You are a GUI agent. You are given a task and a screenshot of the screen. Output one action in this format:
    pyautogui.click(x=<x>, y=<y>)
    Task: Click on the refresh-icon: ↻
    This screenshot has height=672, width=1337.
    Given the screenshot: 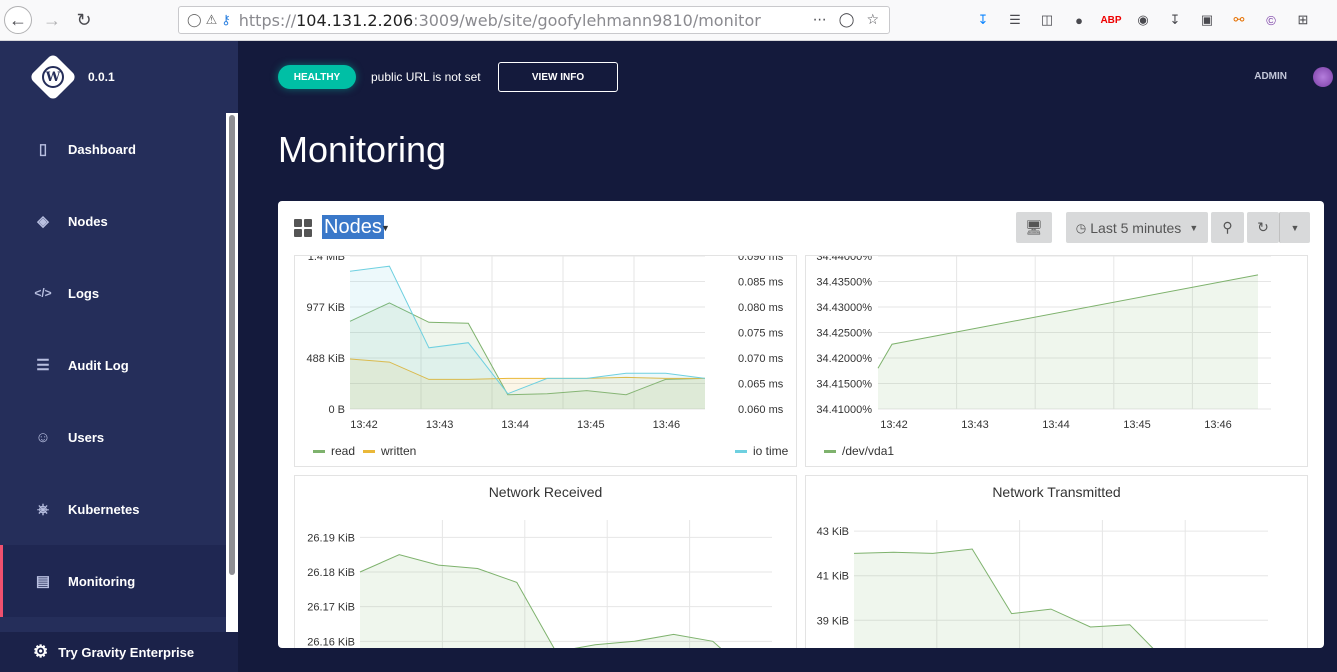 What is the action you would take?
    pyautogui.click(x=1263, y=227)
    